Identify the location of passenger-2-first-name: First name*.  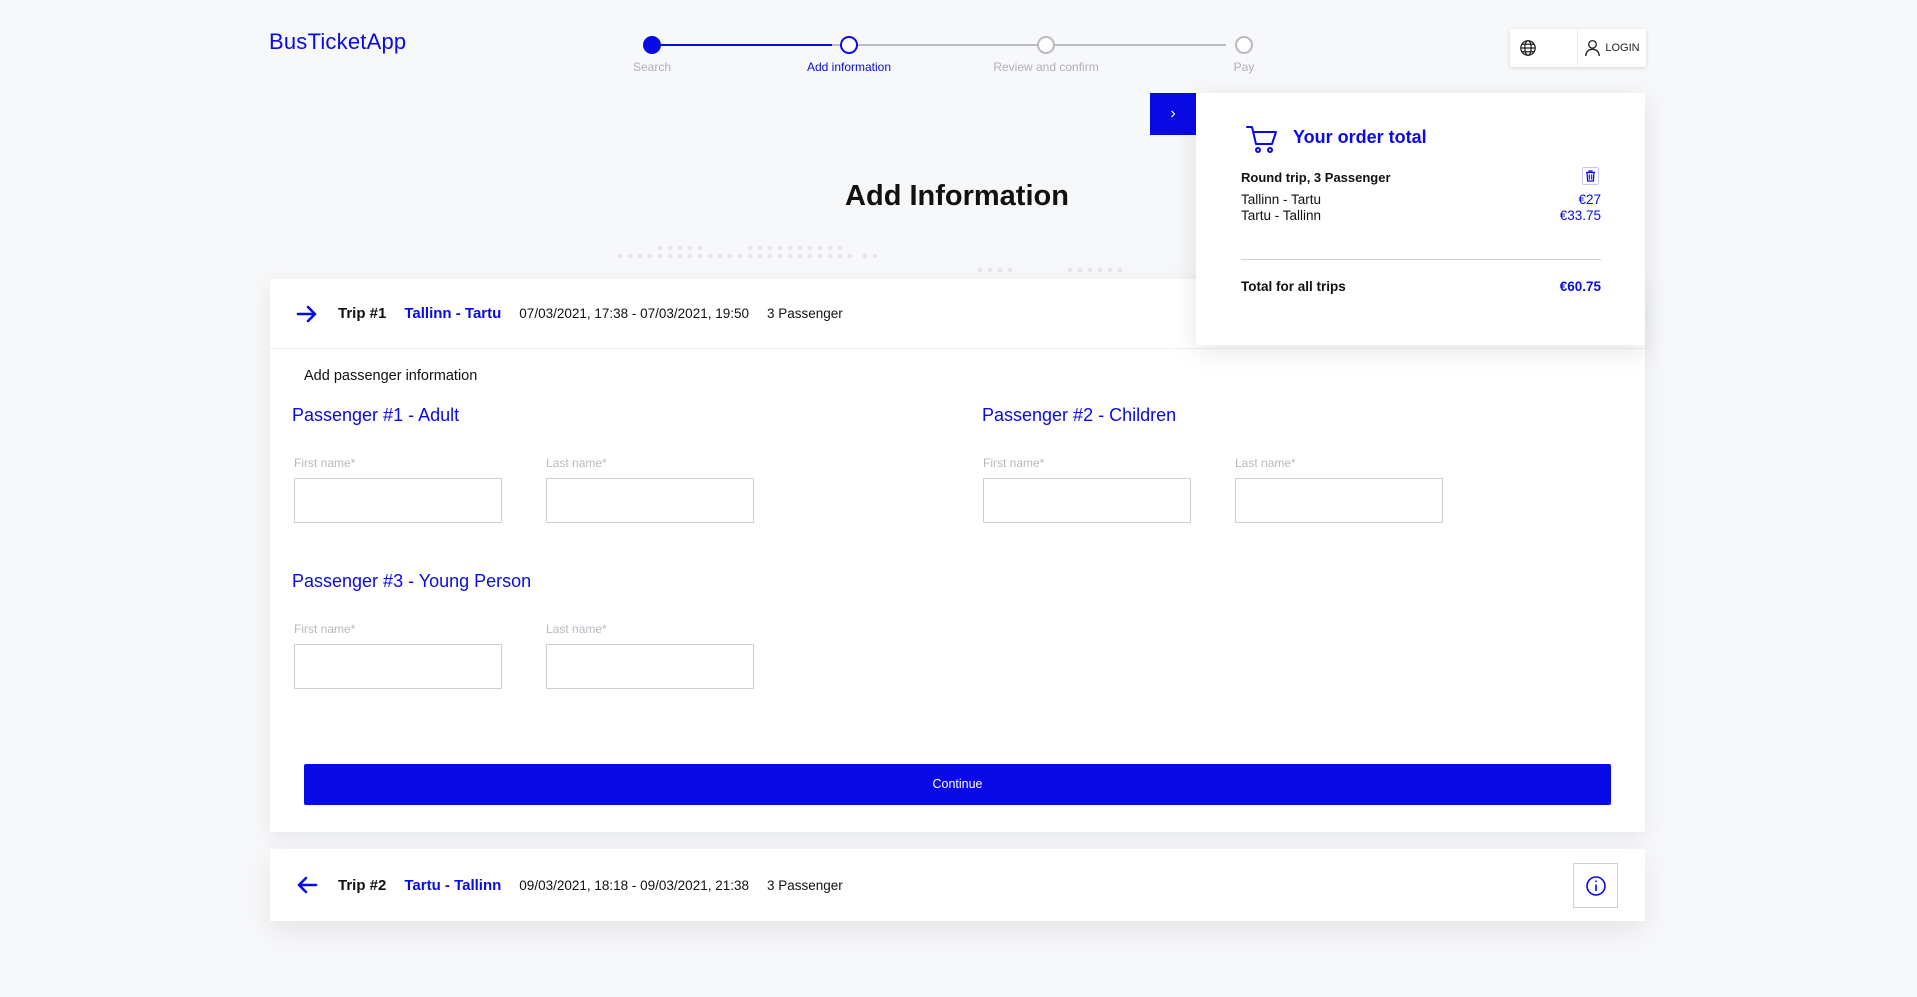
(1087, 489).